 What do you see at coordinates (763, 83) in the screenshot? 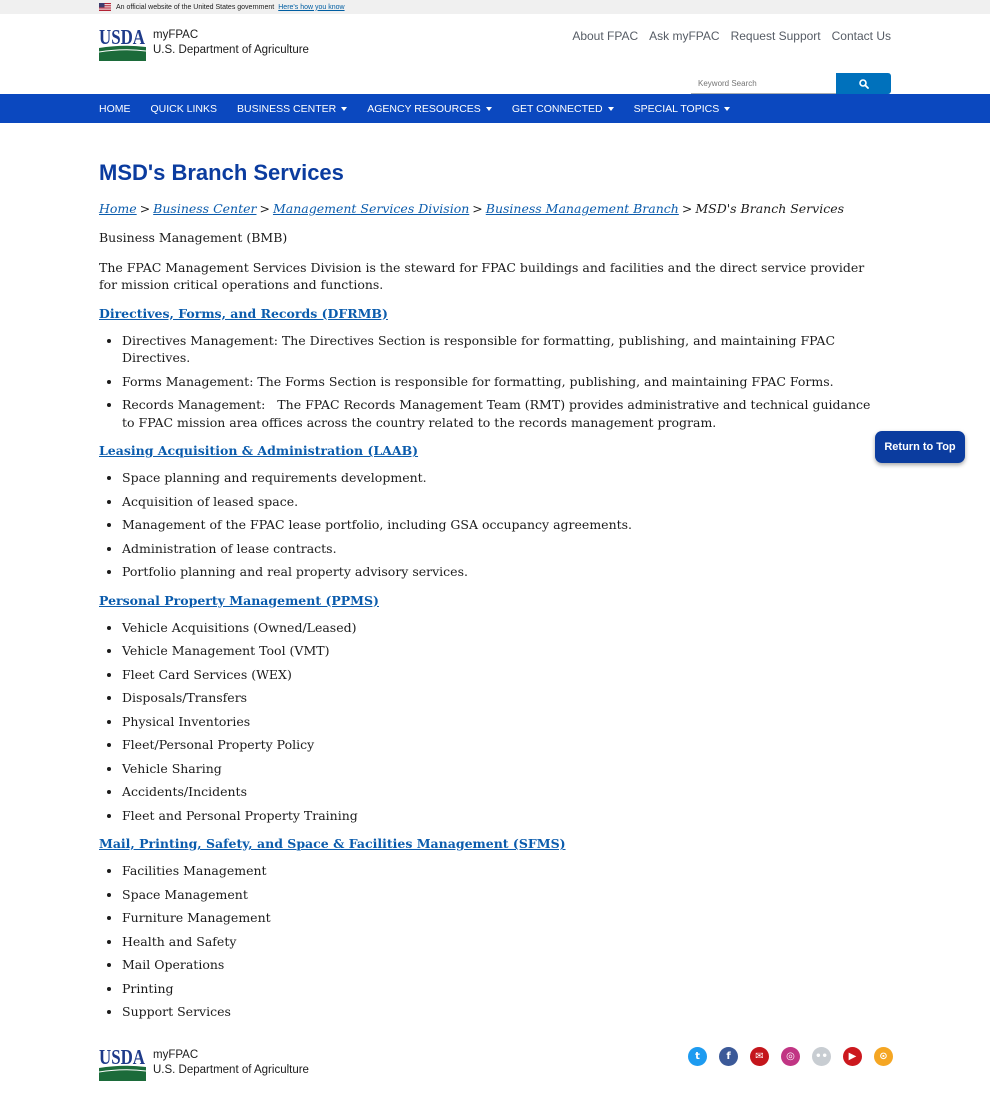
I see `search-input` at bounding box center [763, 83].